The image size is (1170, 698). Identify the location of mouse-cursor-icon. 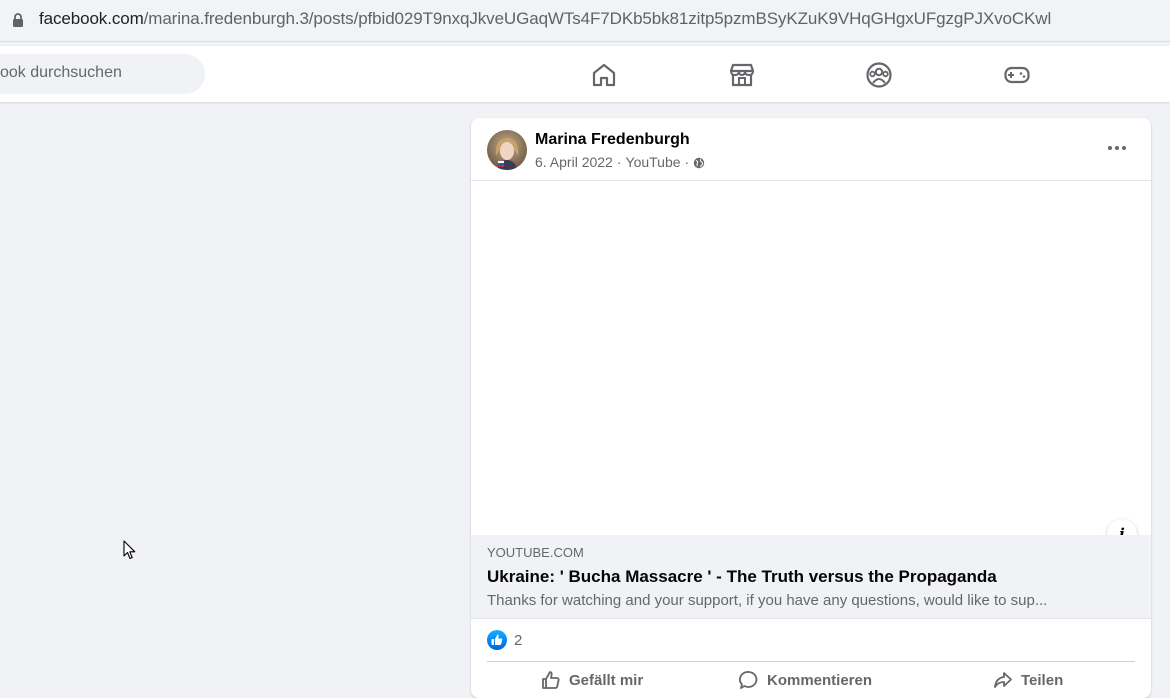
(129, 550).